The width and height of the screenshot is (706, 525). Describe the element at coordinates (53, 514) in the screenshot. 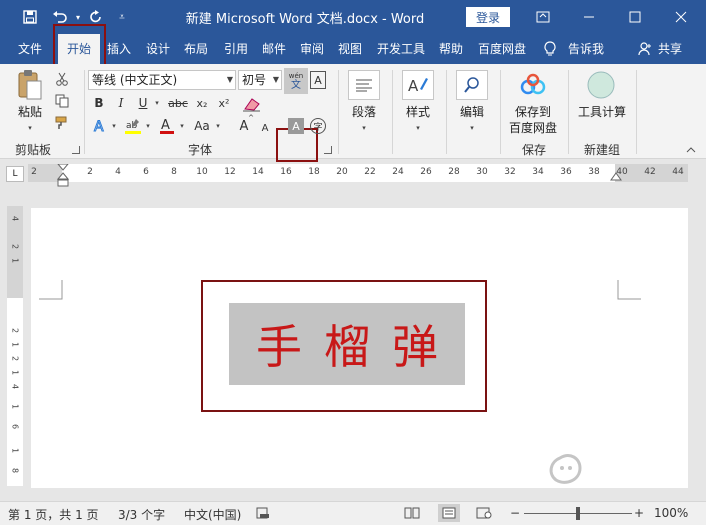

I see `page-count: 第 1 页，共 1 页` at that location.